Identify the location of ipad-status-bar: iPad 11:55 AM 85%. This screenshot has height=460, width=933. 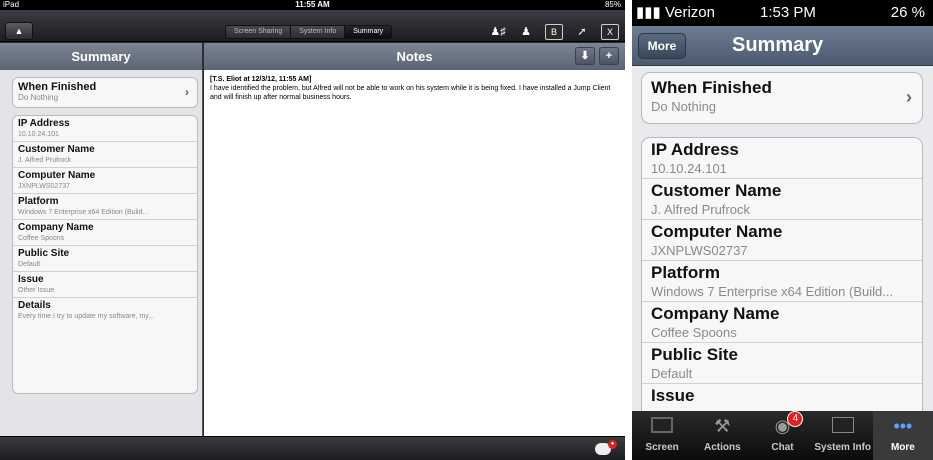
(312, 5).